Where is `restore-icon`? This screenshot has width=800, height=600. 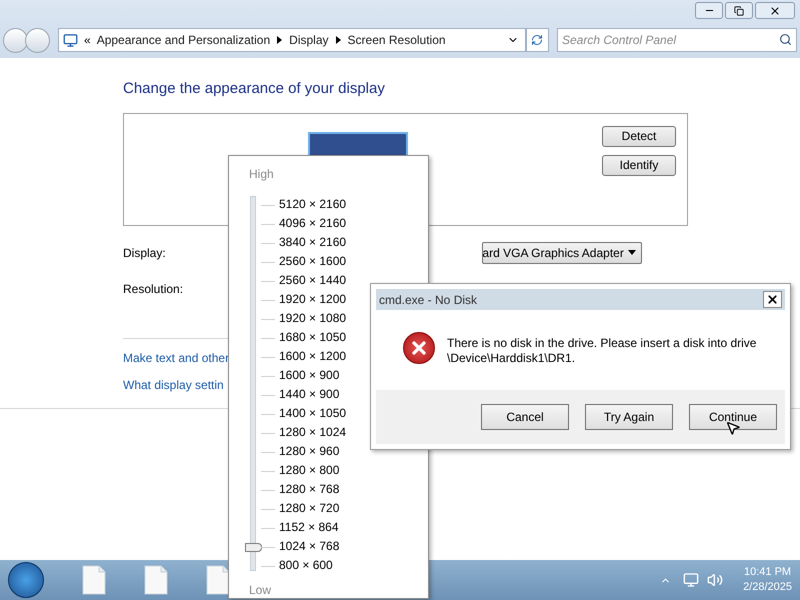 restore-icon is located at coordinates (739, 10).